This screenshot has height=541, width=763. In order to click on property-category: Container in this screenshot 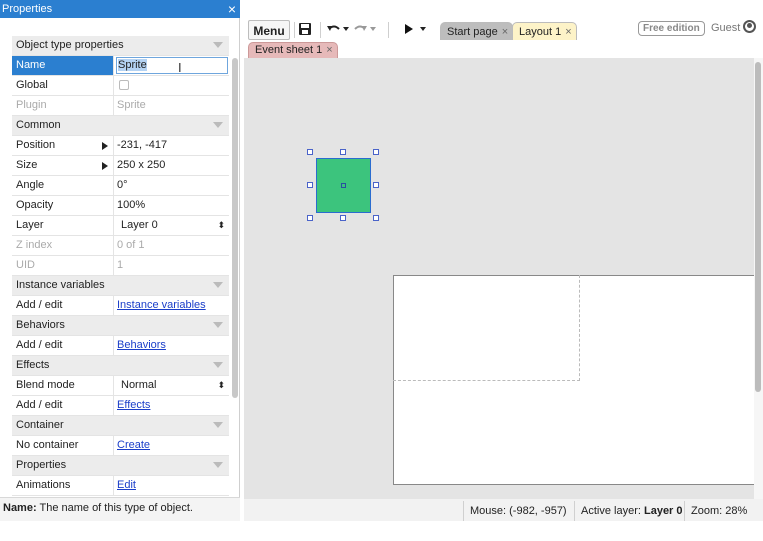, I will do `click(120, 426)`.